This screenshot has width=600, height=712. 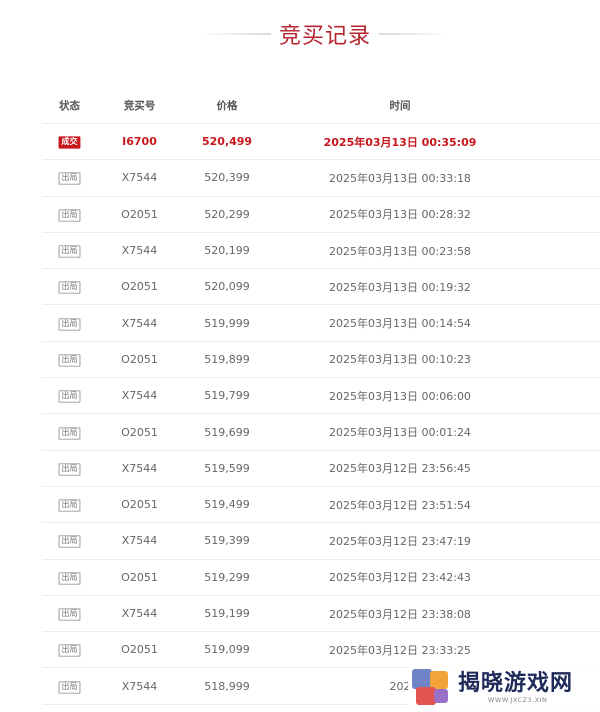 I want to click on status-cell: 成交, so click(x=69, y=141).